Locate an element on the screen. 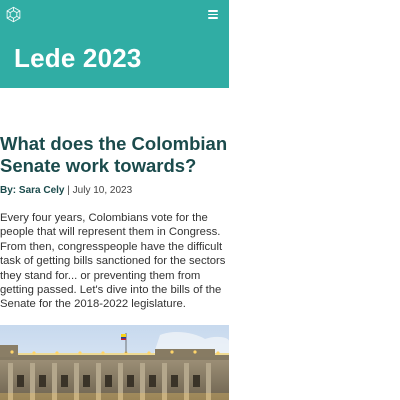 This screenshot has width=400, height=400. capitol-photo is located at coordinates (114, 362).